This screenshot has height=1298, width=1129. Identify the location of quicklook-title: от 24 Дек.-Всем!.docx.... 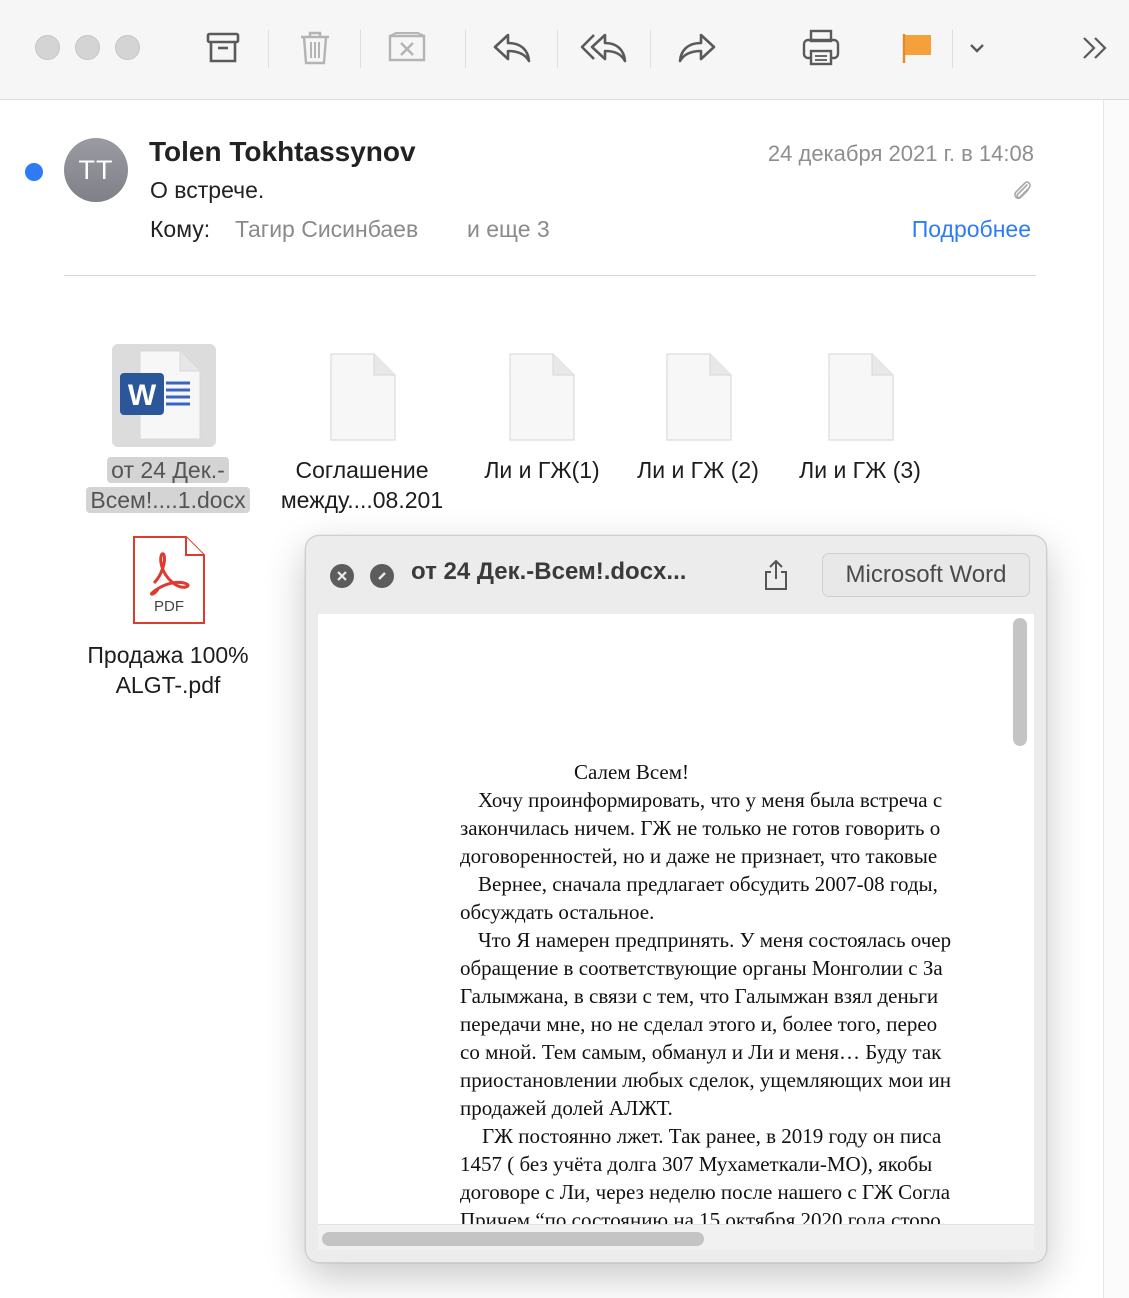
(549, 571).